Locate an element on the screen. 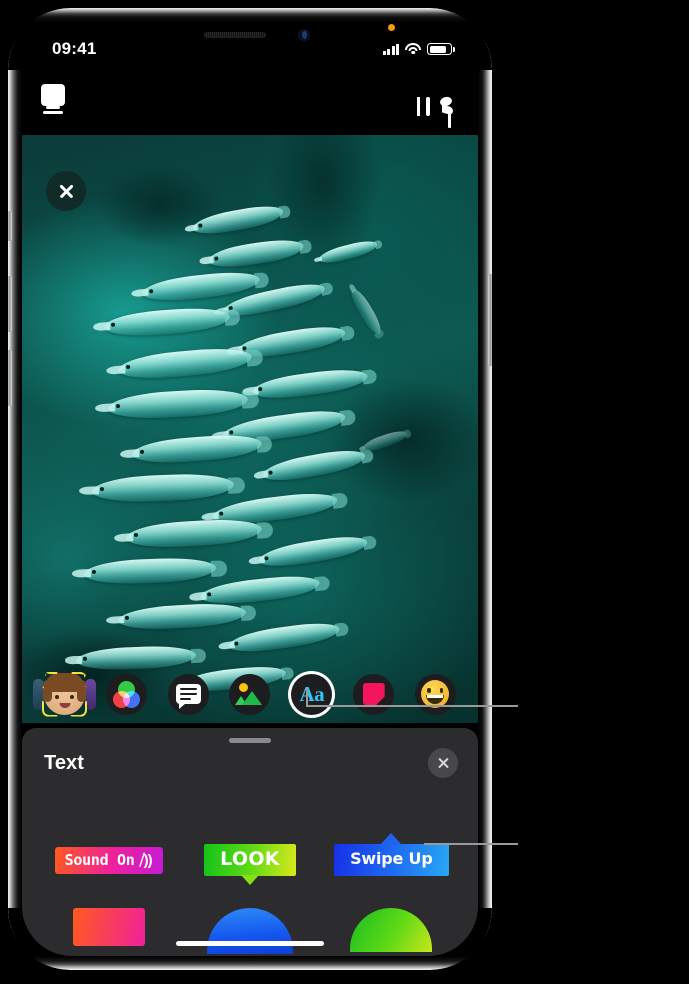 This screenshot has width=689, height=984. layout-button is located at coordinates (423, 106).